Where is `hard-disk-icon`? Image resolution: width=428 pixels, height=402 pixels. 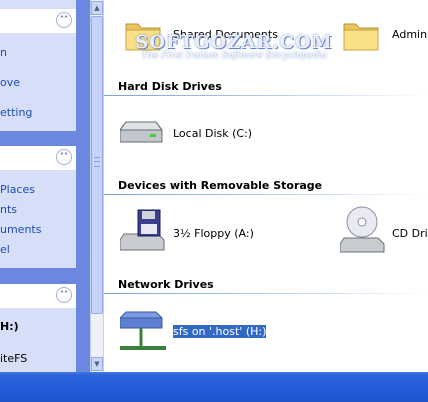 hard-disk-icon is located at coordinates (143, 133).